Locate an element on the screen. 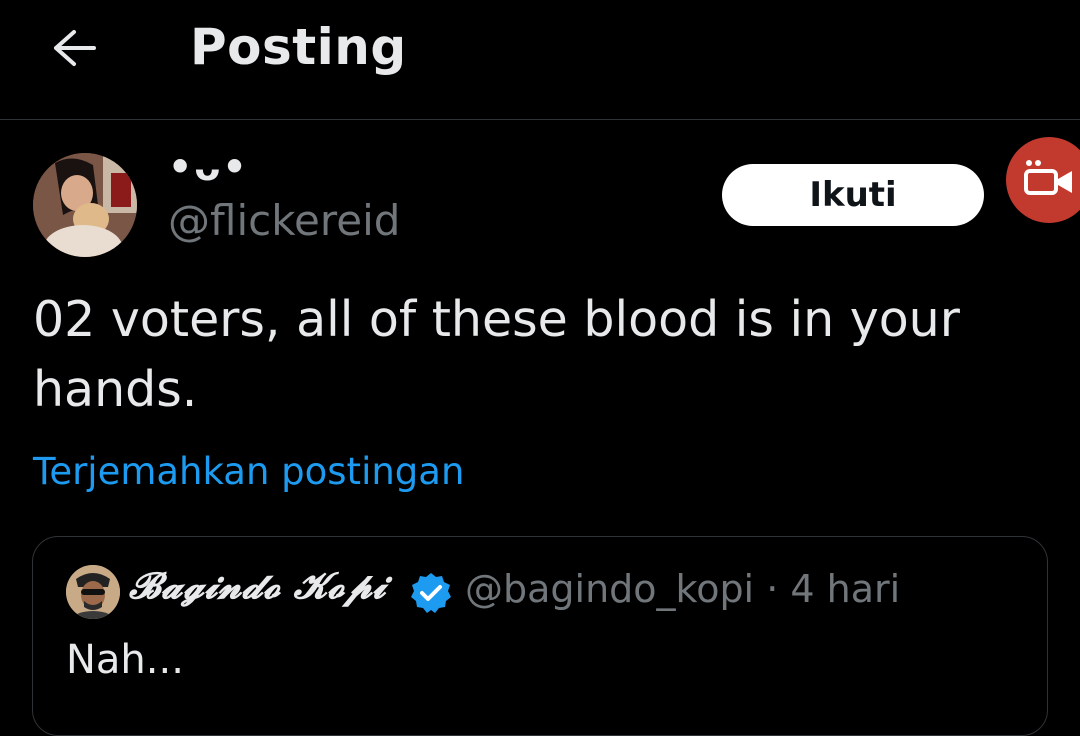 The width and height of the screenshot is (1080, 736). back-button is located at coordinates (75, 50).